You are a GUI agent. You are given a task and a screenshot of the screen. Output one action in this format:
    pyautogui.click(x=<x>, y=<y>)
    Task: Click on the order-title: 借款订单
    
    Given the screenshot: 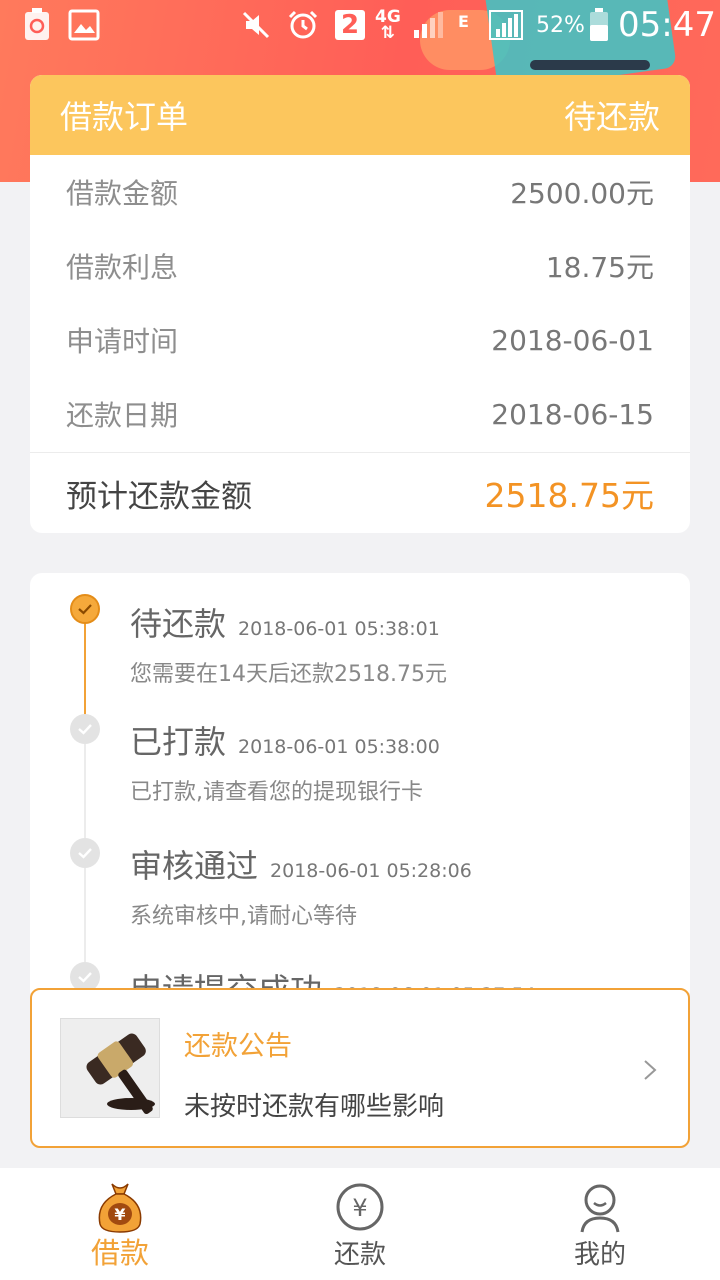 What is the action you would take?
    pyautogui.click(x=124, y=117)
    